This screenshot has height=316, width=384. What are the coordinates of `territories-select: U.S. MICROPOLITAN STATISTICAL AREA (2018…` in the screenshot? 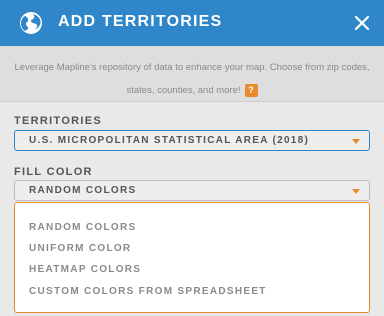 It's located at (192, 140).